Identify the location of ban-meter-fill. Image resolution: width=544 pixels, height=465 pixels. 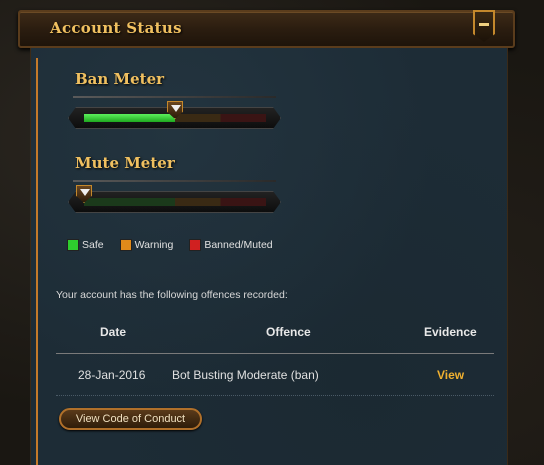
(129, 118).